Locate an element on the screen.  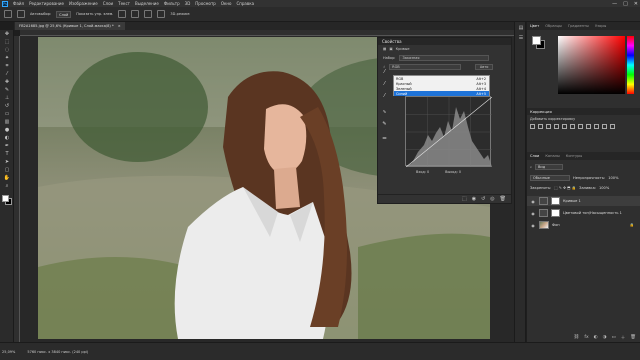
menu-3d: 3D is located at coordinates (188, 3).